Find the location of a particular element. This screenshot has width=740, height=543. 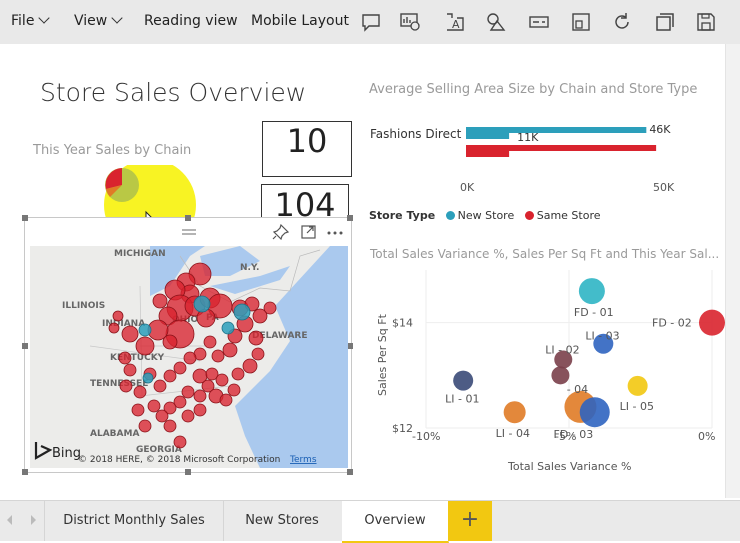

add-page-button: + is located at coordinates (470, 521).